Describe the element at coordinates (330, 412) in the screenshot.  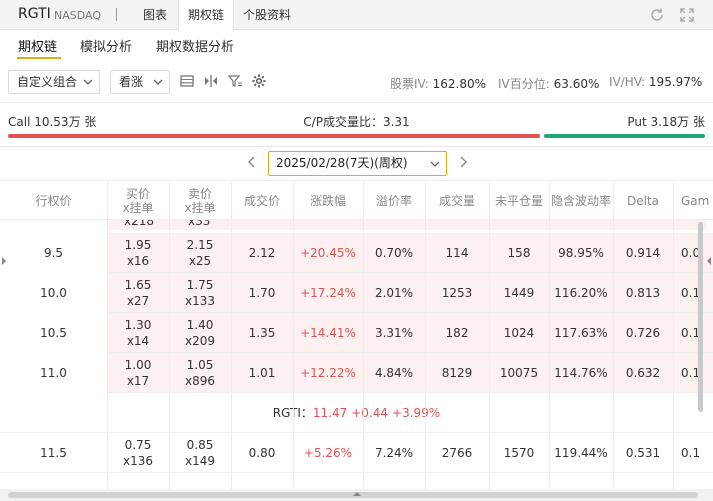
I see `underlying-price: 11.47` at that location.